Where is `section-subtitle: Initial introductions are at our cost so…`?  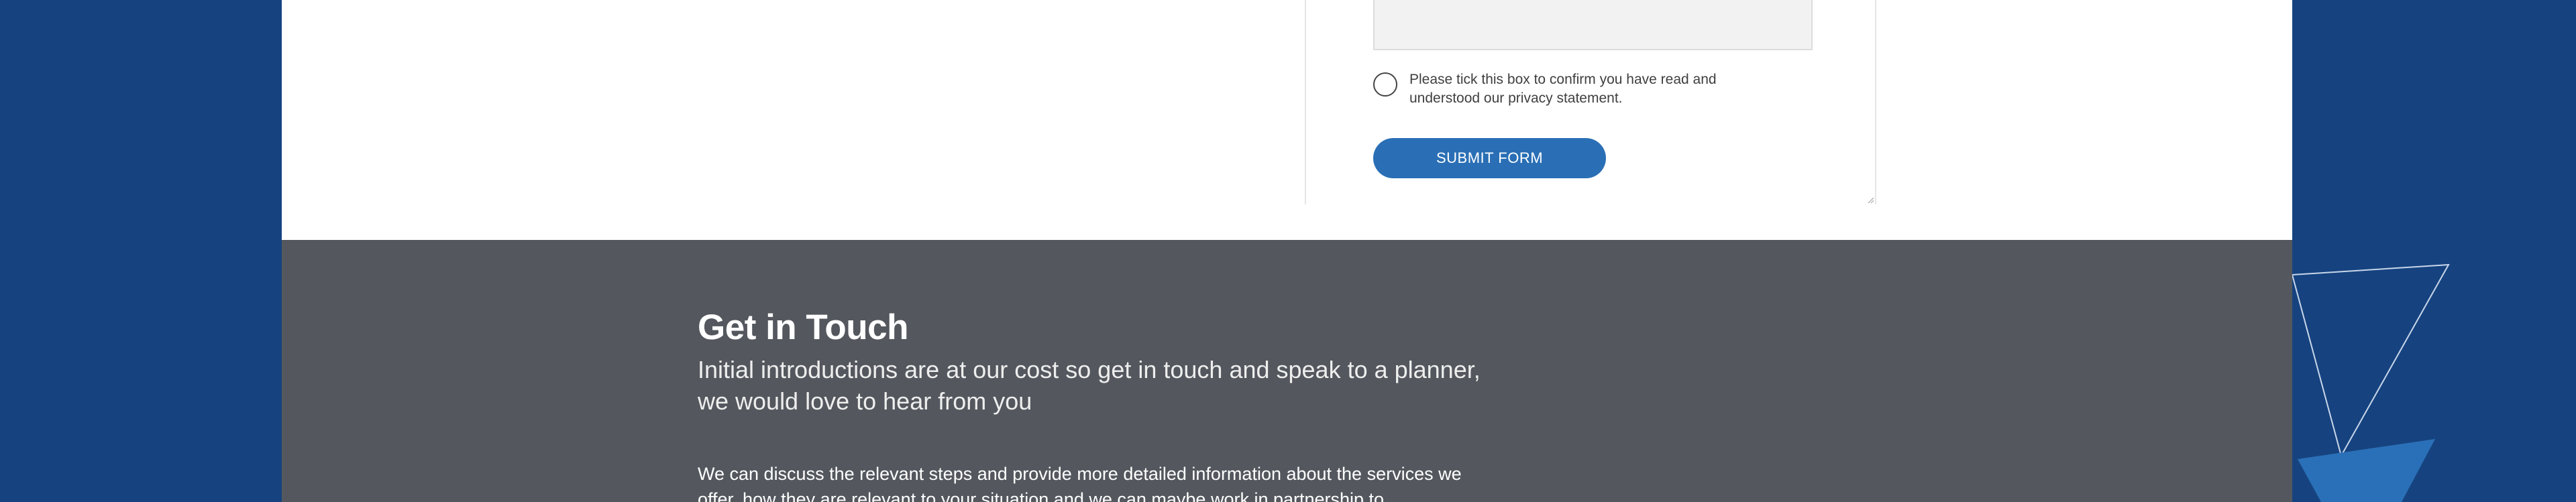
section-subtitle: Initial introductions are at our cost so… is located at coordinates (1089, 385).